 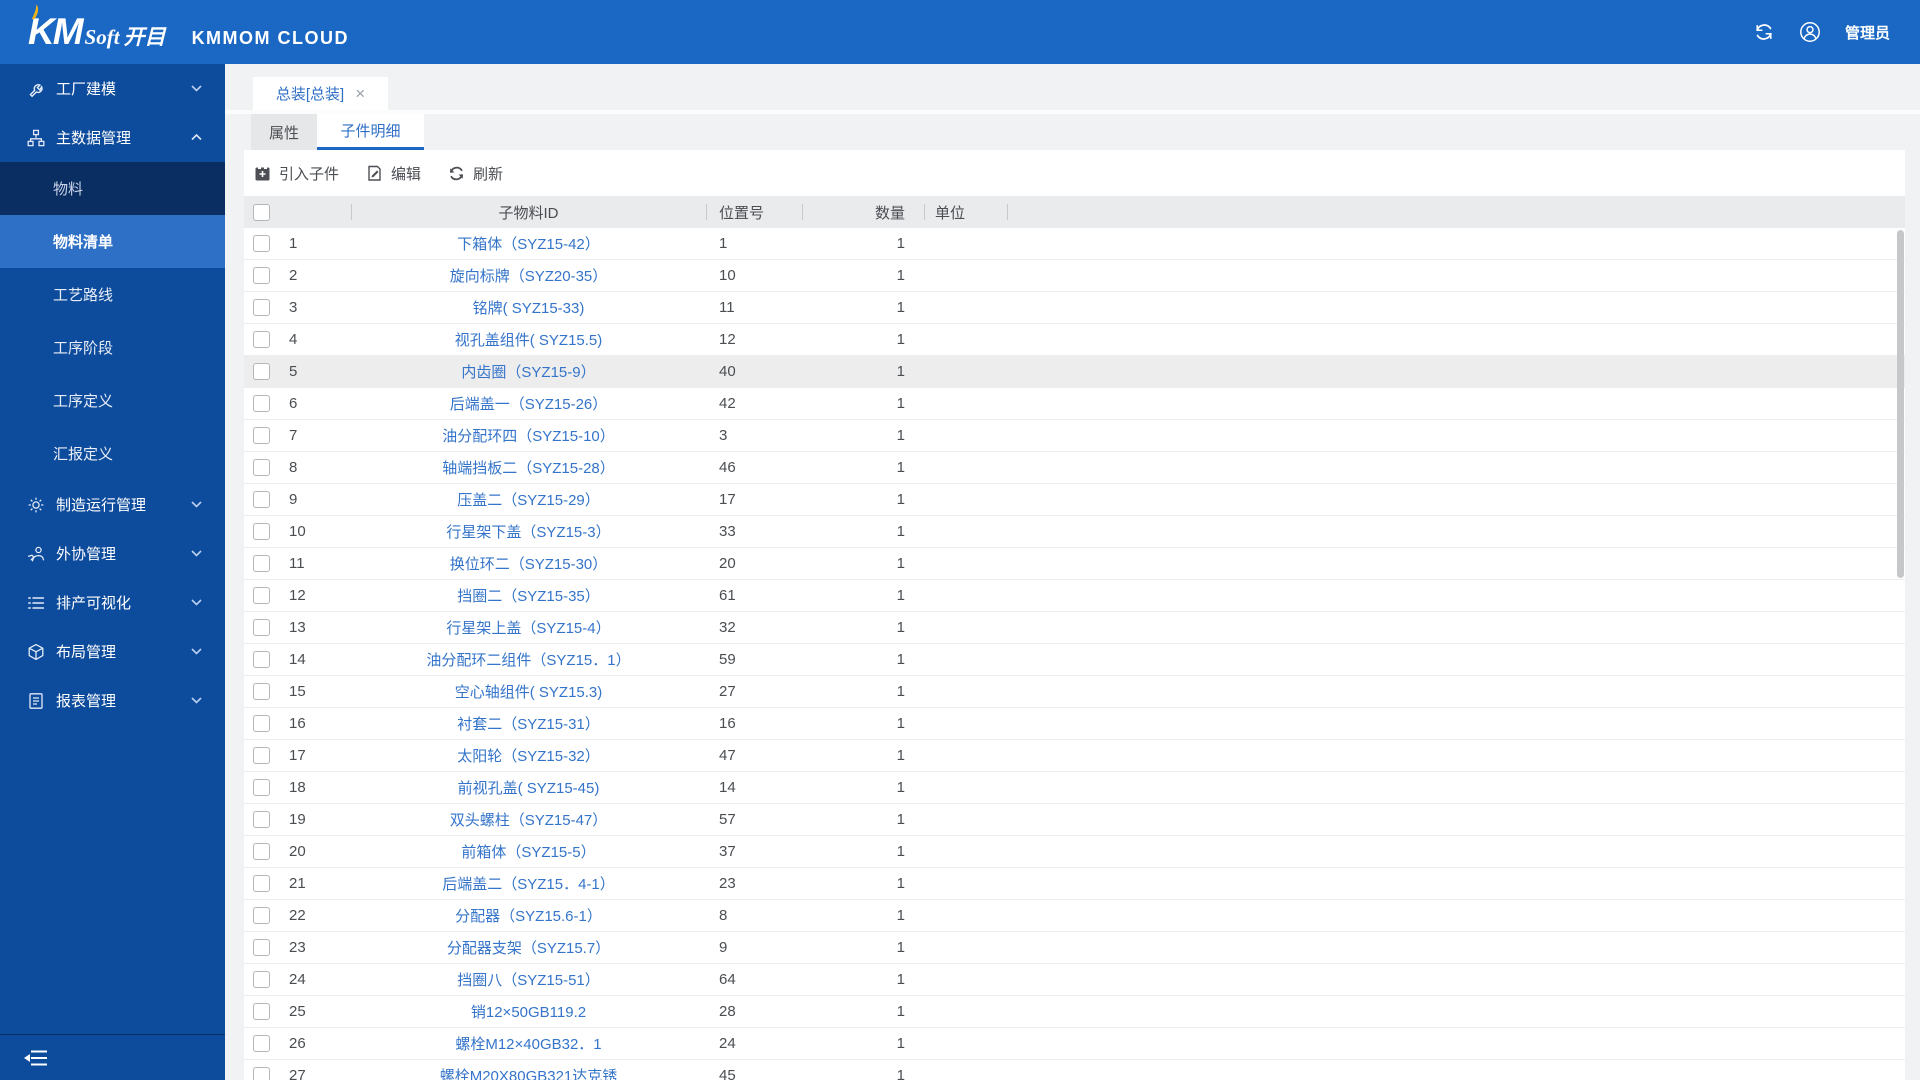 What do you see at coordinates (112, 188) in the screenshot?
I see `sidebar-subitem-material: 物料` at bounding box center [112, 188].